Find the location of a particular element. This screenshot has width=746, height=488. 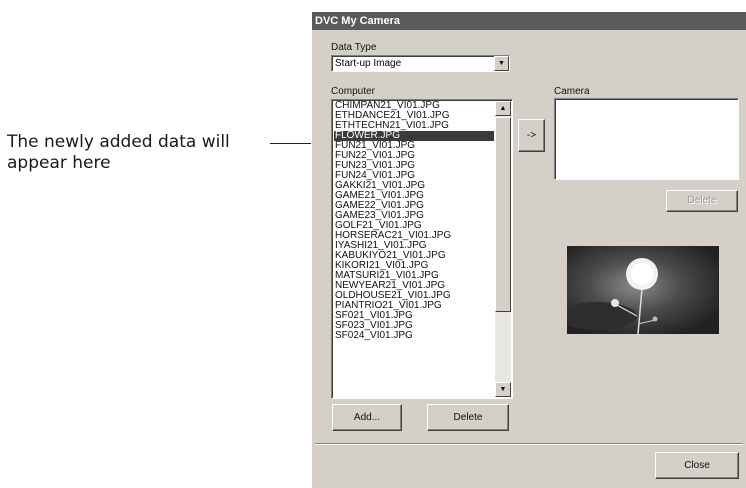

arrow-up-icon: ▲ is located at coordinates (503, 108).